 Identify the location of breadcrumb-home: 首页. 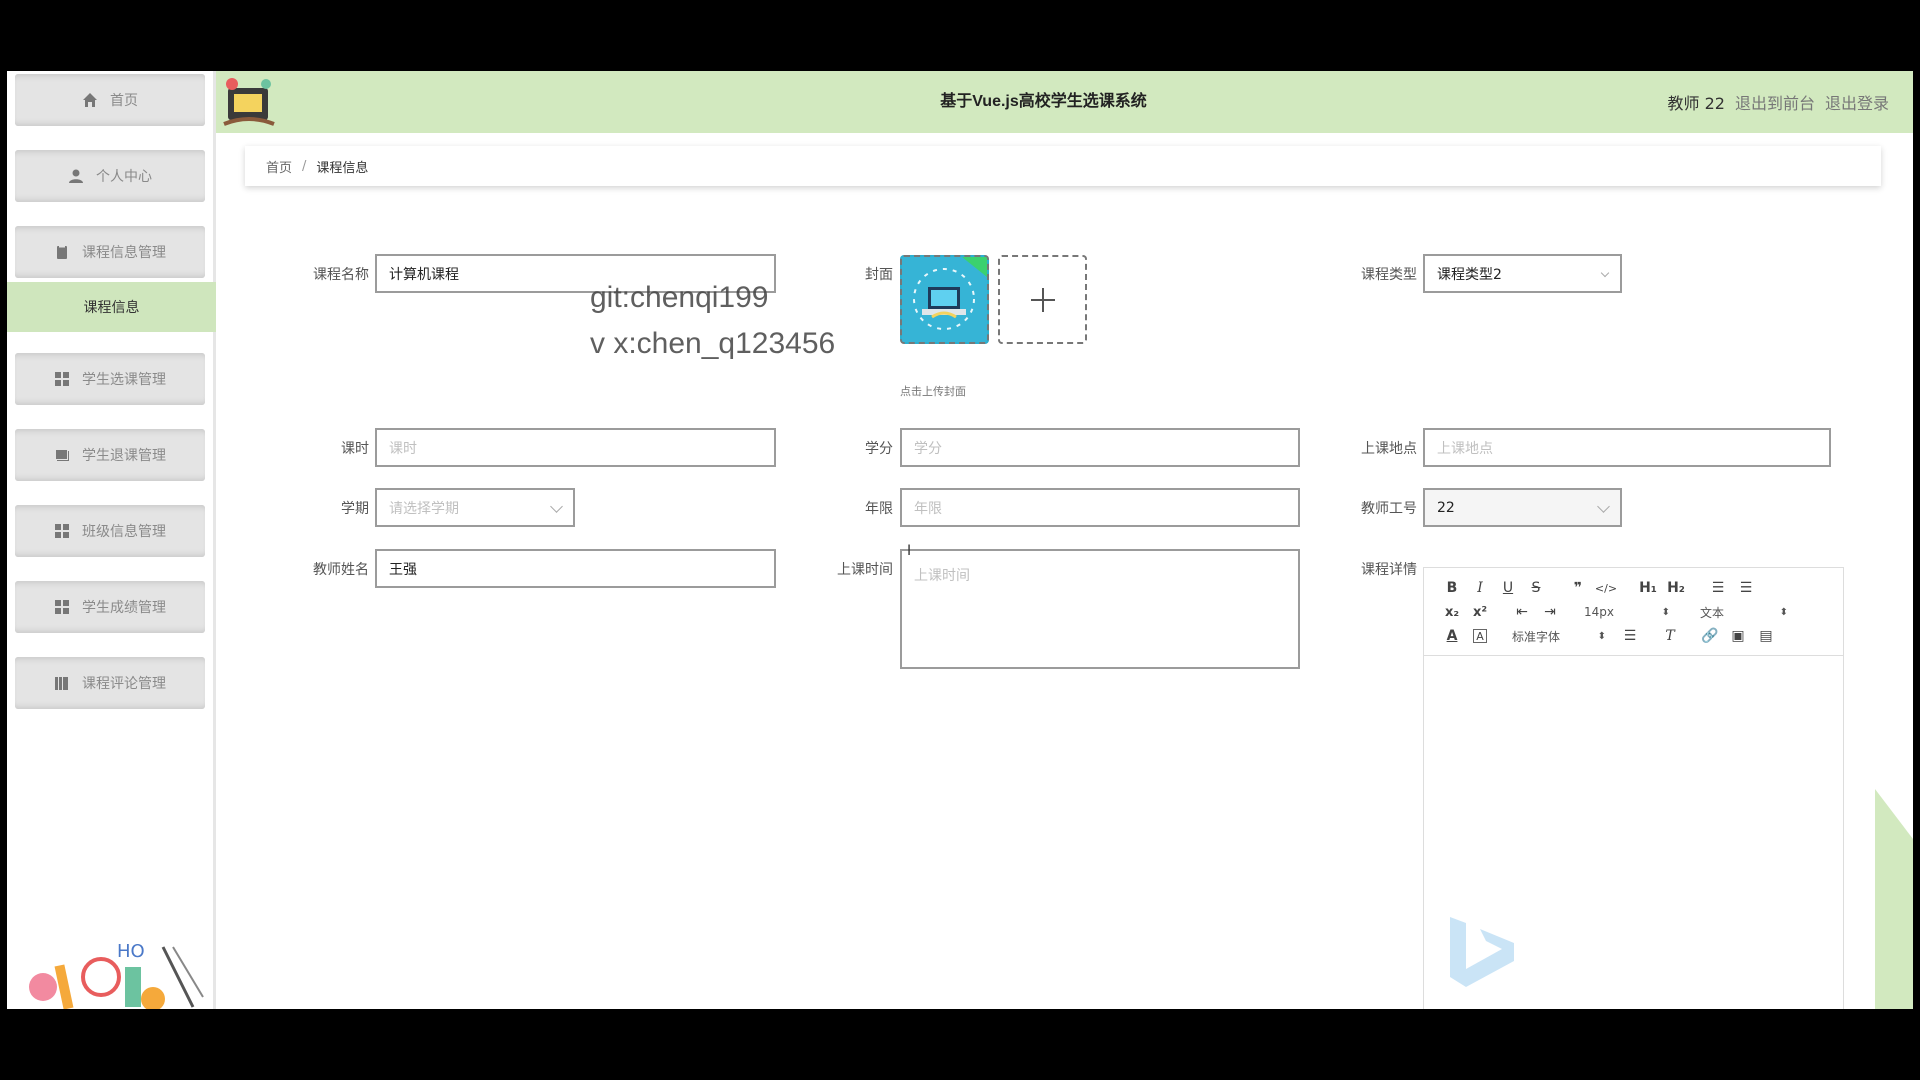
(279, 166).